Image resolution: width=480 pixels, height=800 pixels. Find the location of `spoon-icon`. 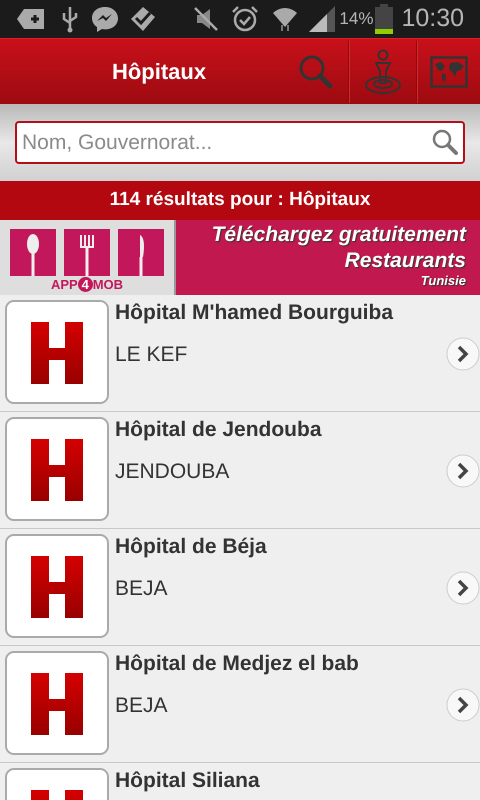

spoon-icon is located at coordinates (33, 252).